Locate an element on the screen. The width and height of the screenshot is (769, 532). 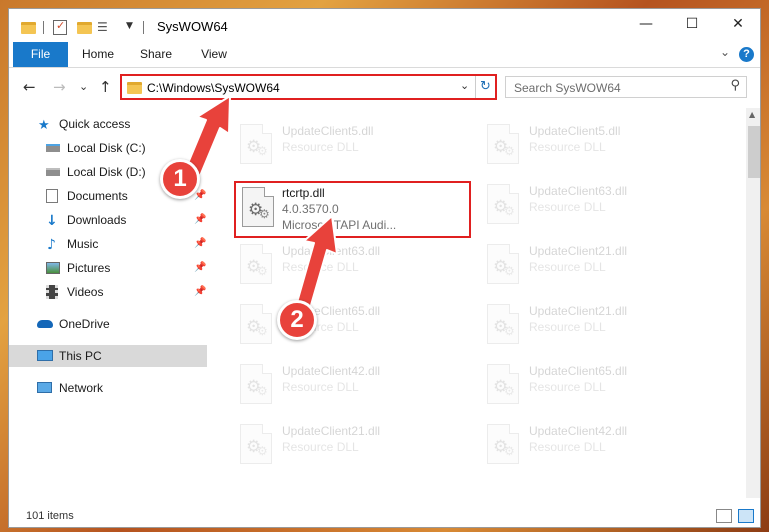
item-count: 101 items is located at coordinates (50, 516).